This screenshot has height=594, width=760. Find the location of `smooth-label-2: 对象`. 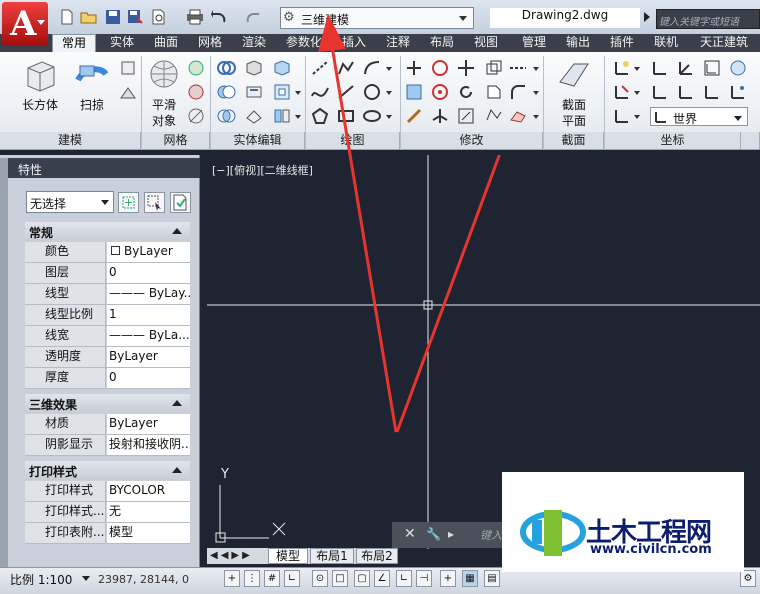

smooth-label-2: 对象 is located at coordinates (164, 120).